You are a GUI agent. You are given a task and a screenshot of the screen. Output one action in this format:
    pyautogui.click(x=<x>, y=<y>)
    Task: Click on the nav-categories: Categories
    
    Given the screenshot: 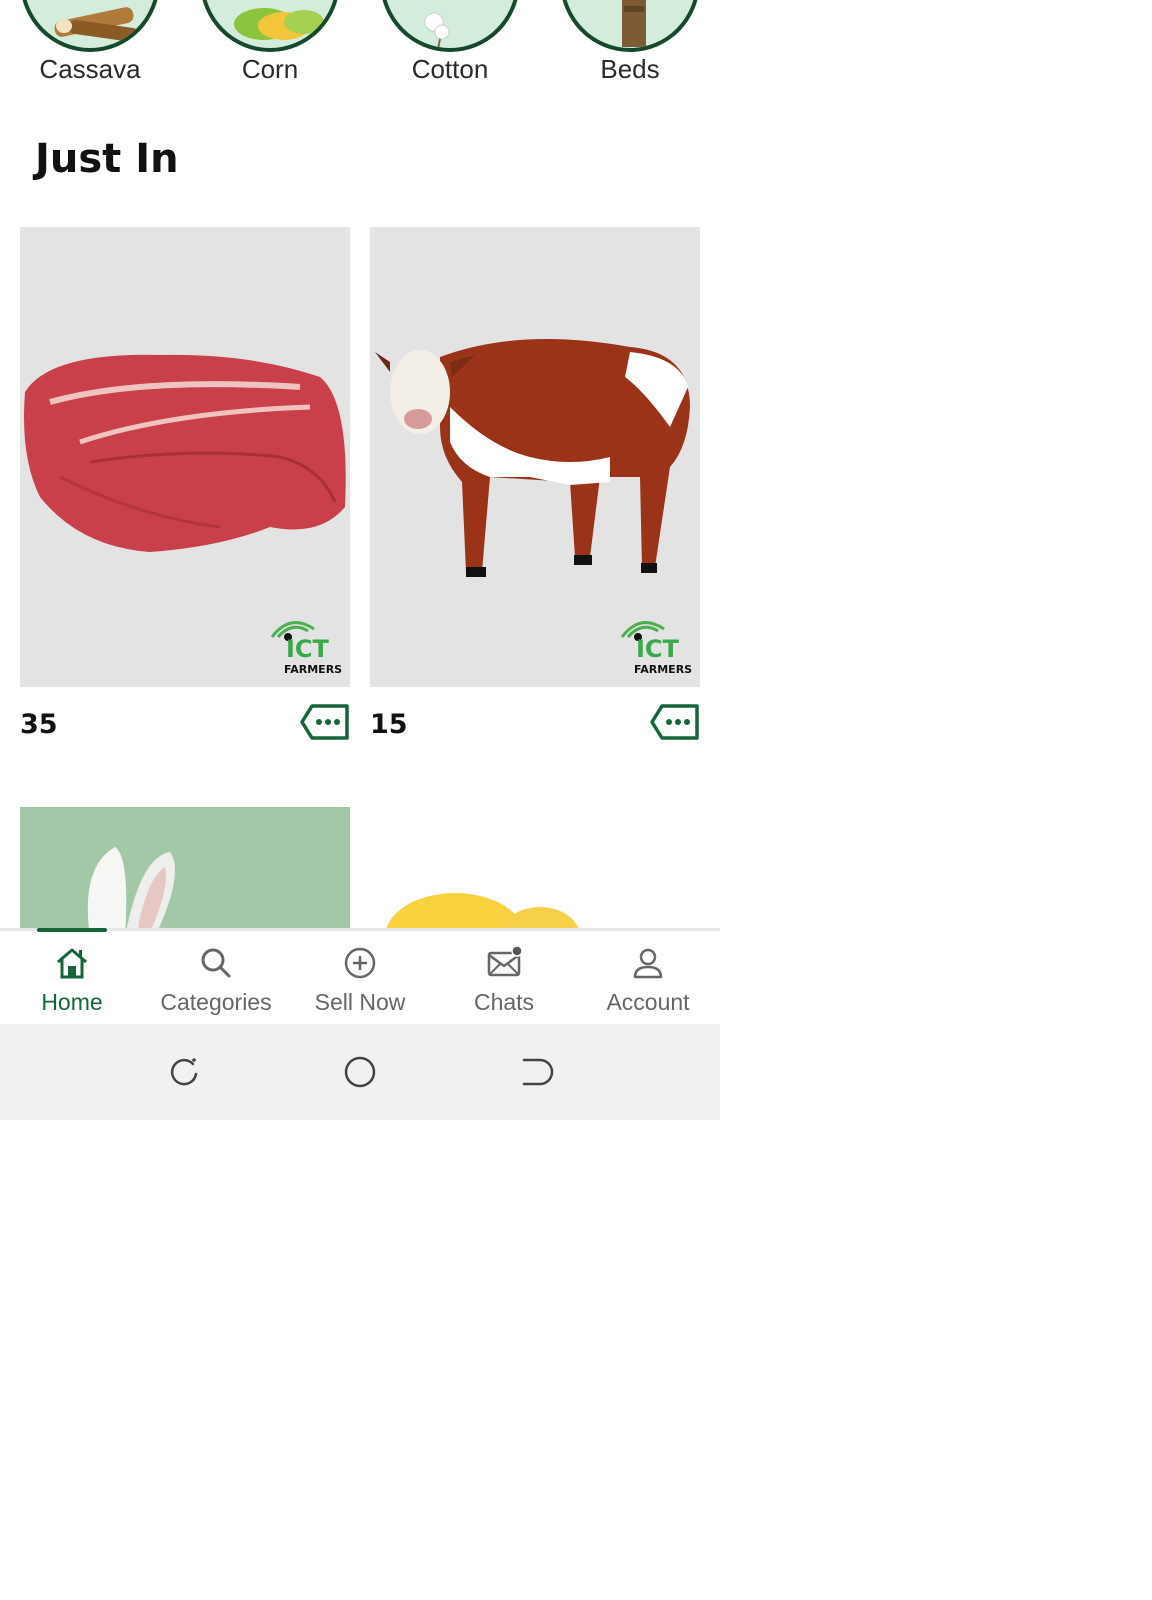 What is the action you would take?
    pyautogui.click(x=216, y=979)
    